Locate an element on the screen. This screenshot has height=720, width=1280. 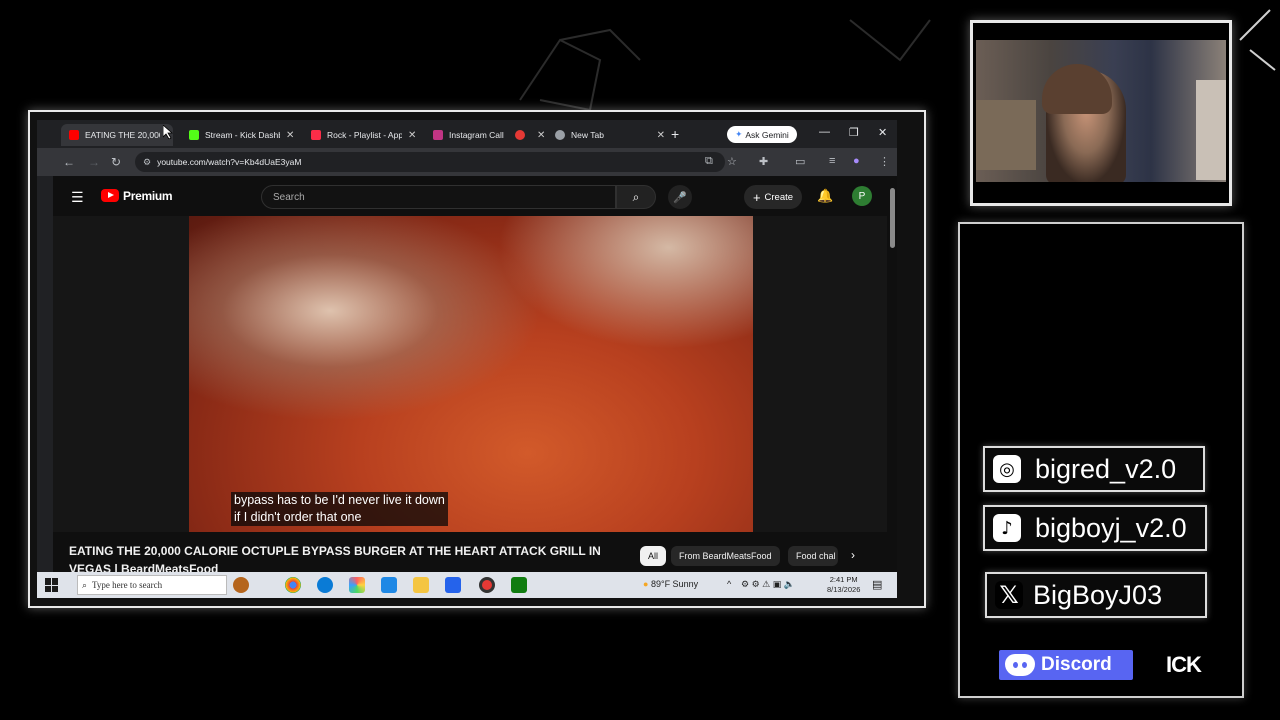
kebab-menu-icon: ⋮ is located at coordinates (884, 161).